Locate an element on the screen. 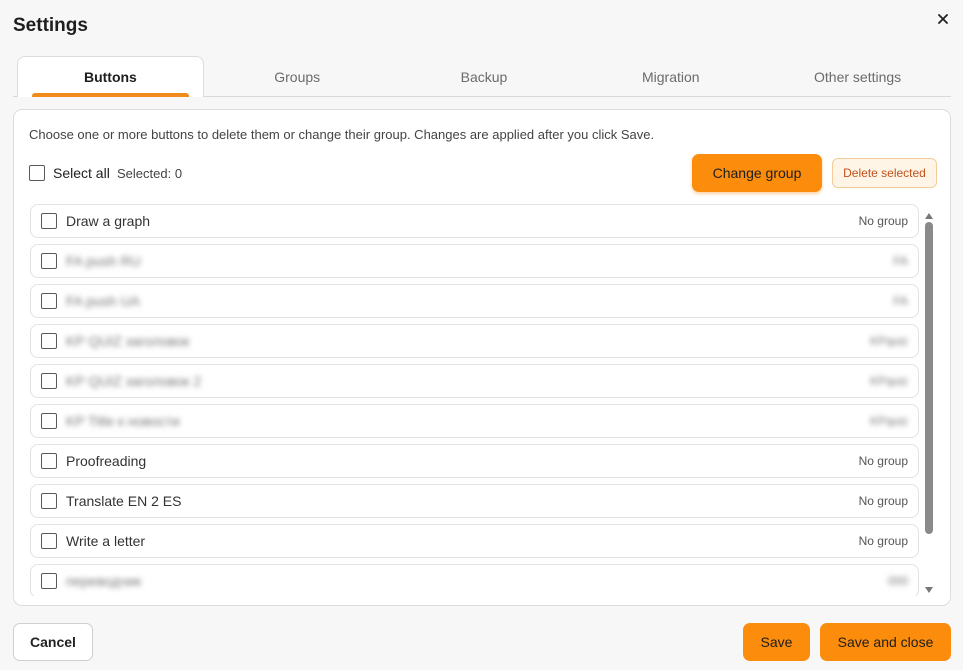 Image resolution: width=963 pixels, height=670 pixels. tab-groups: Groups is located at coordinates (297, 76).